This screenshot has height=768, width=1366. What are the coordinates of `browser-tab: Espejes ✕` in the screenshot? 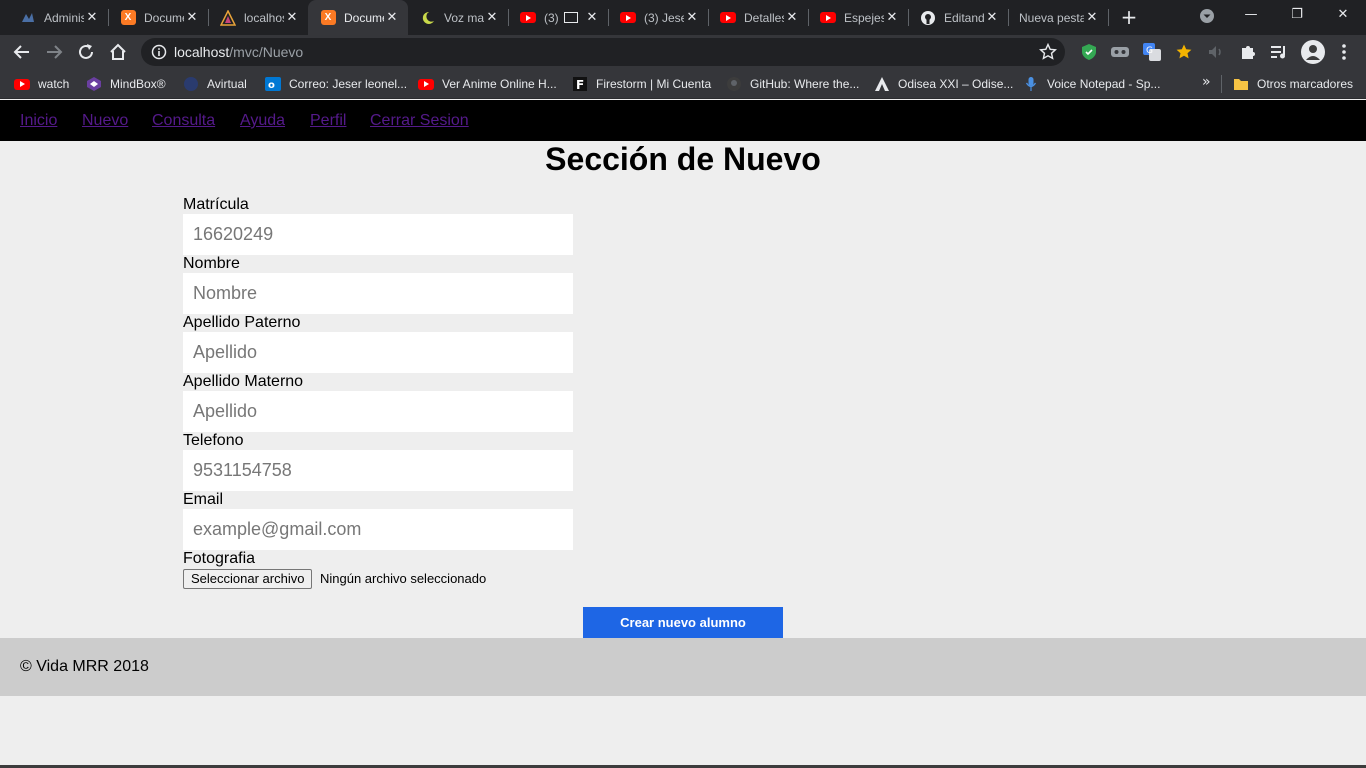 It's located at (858, 17).